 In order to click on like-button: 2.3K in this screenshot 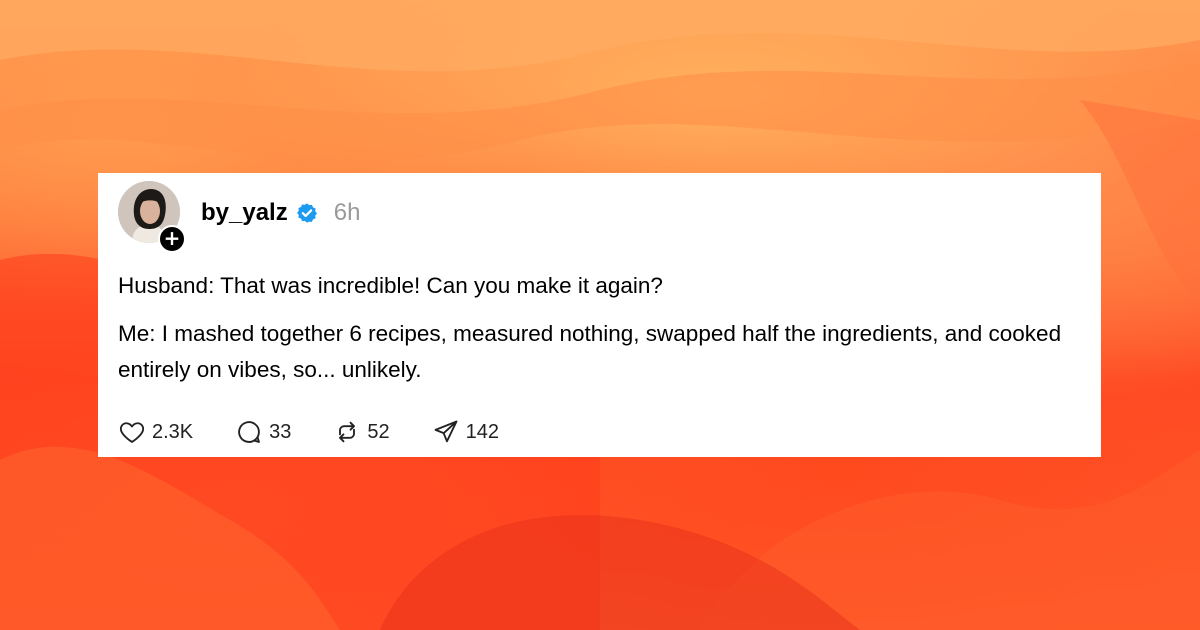, I will do `click(155, 432)`.